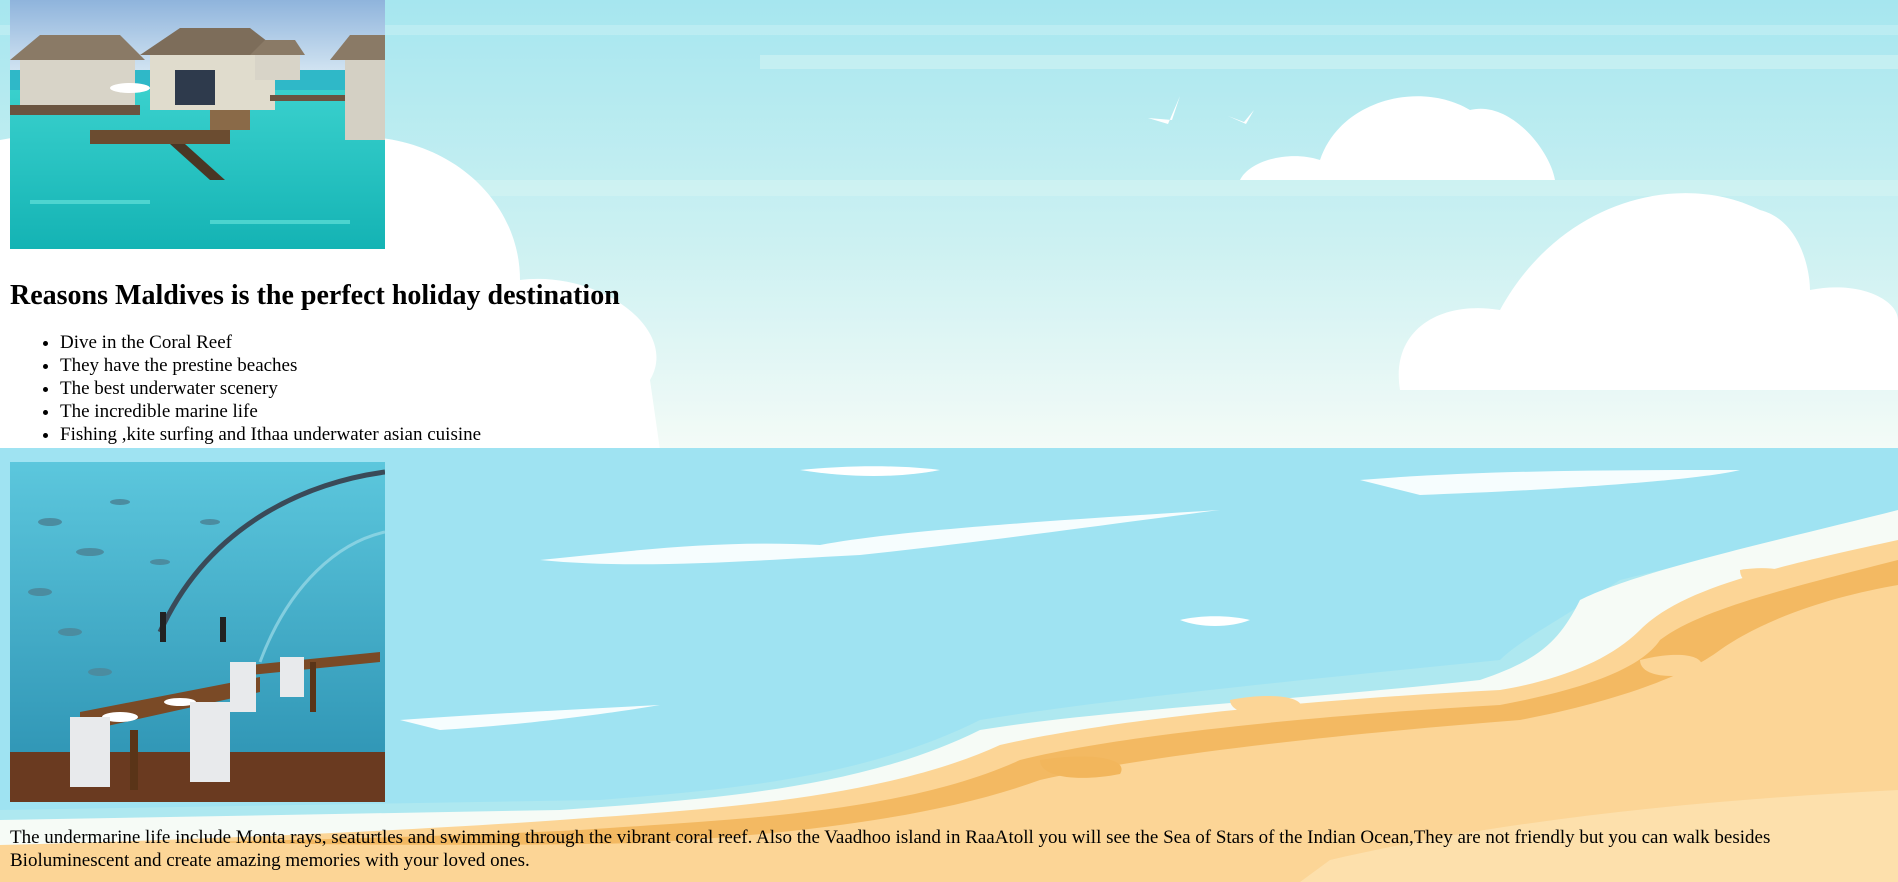 The height and width of the screenshot is (882, 1898). What do you see at coordinates (197, 632) in the screenshot?
I see `underwater-restaurant-photo` at bounding box center [197, 632].